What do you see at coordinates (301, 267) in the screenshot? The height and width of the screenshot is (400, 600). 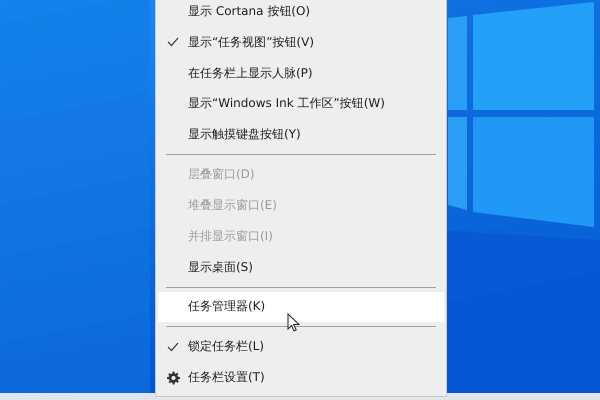 I see `menu-item: 显示桌面(S)` at bounding box center [301, 267].